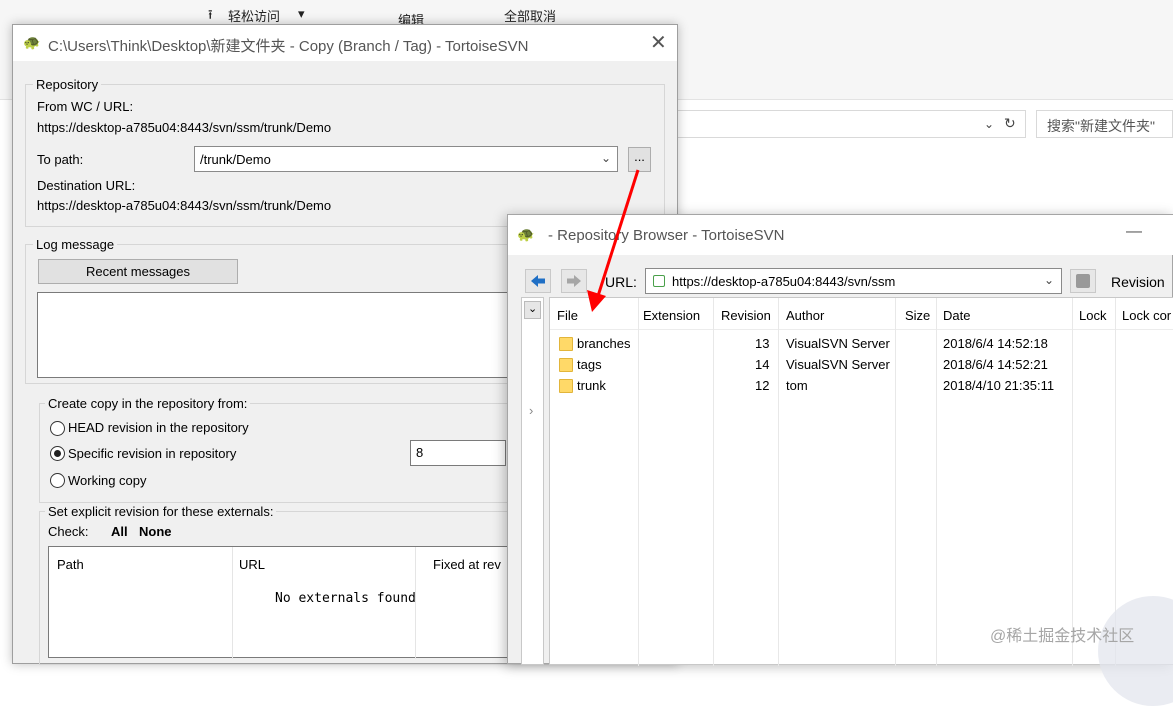  Describe the element at coordinates (613, 240) in the screenshot. I see `annotation-arrow` at that location.